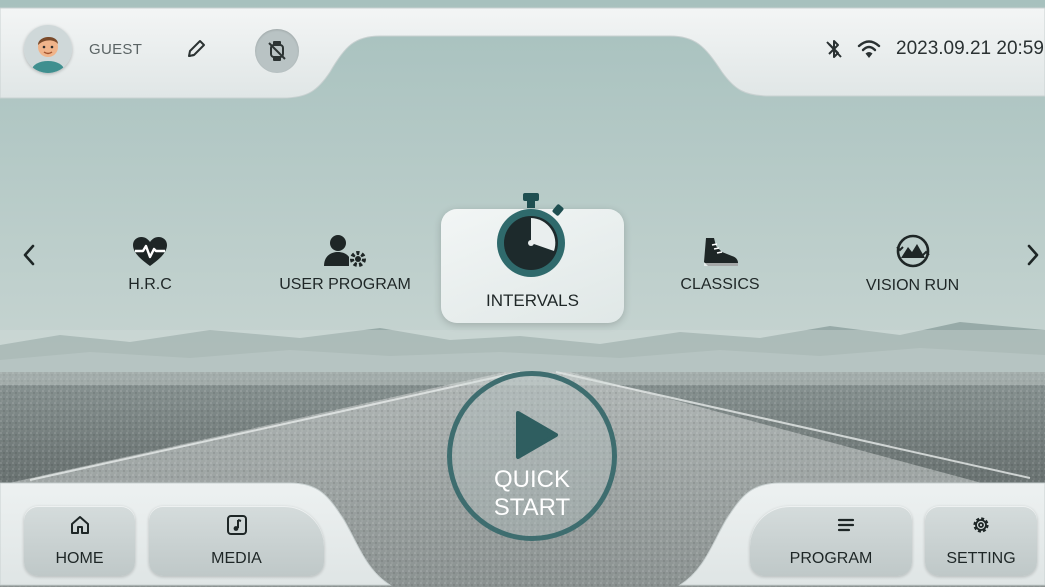 This screenshot has width=1045, height=587. Describe the element at coordinates (79, 541) in the screenshot. I see `home-button: HOME` at that location.